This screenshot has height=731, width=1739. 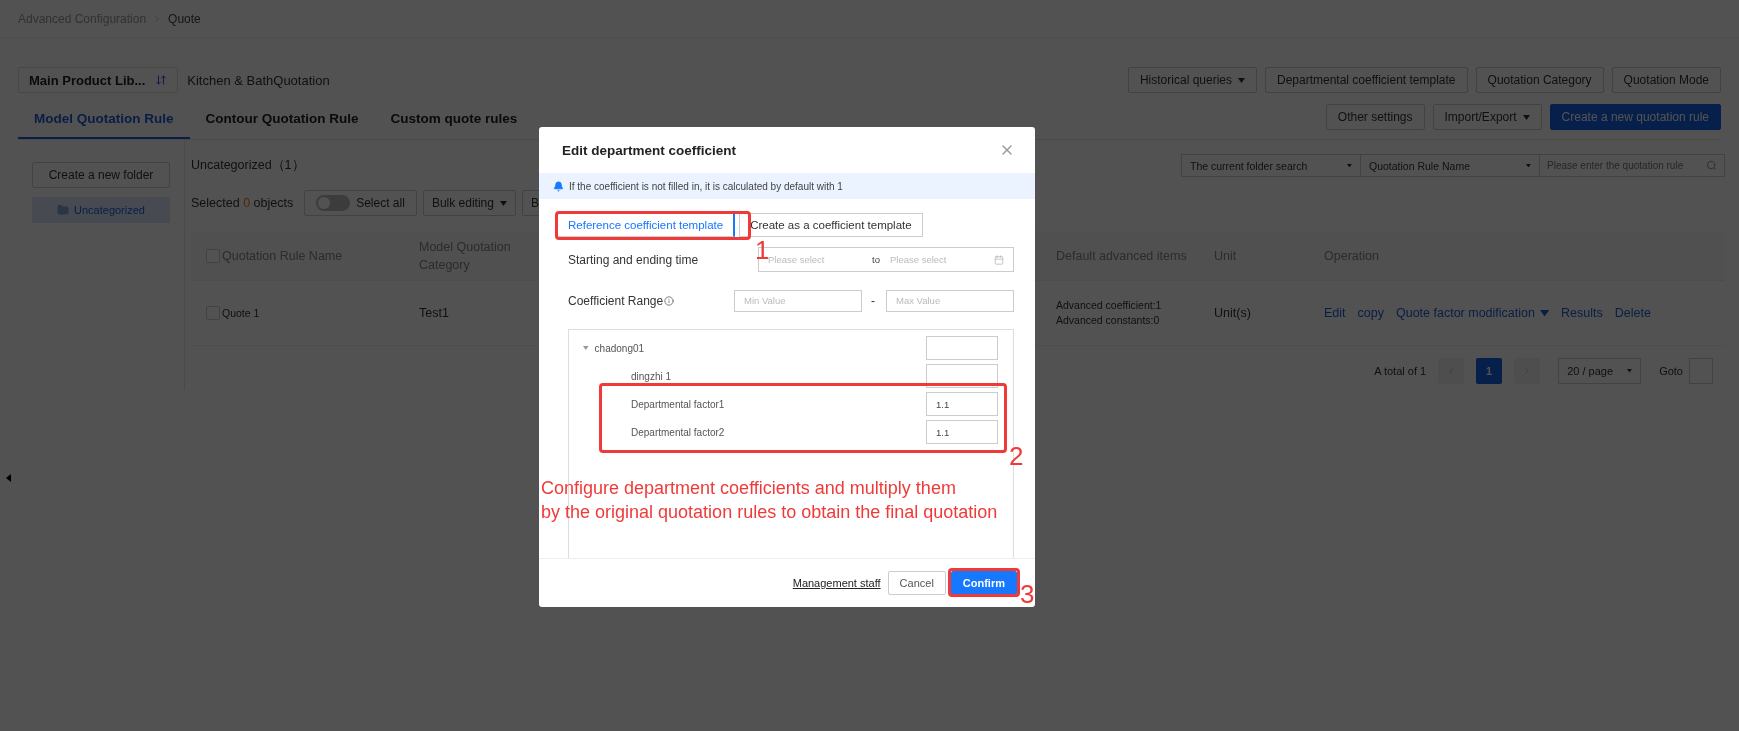 What do you see at coordinates (1632, 313) in the screenshot?
I see `operation-link: Delete` at bounding box center [1632, 313].